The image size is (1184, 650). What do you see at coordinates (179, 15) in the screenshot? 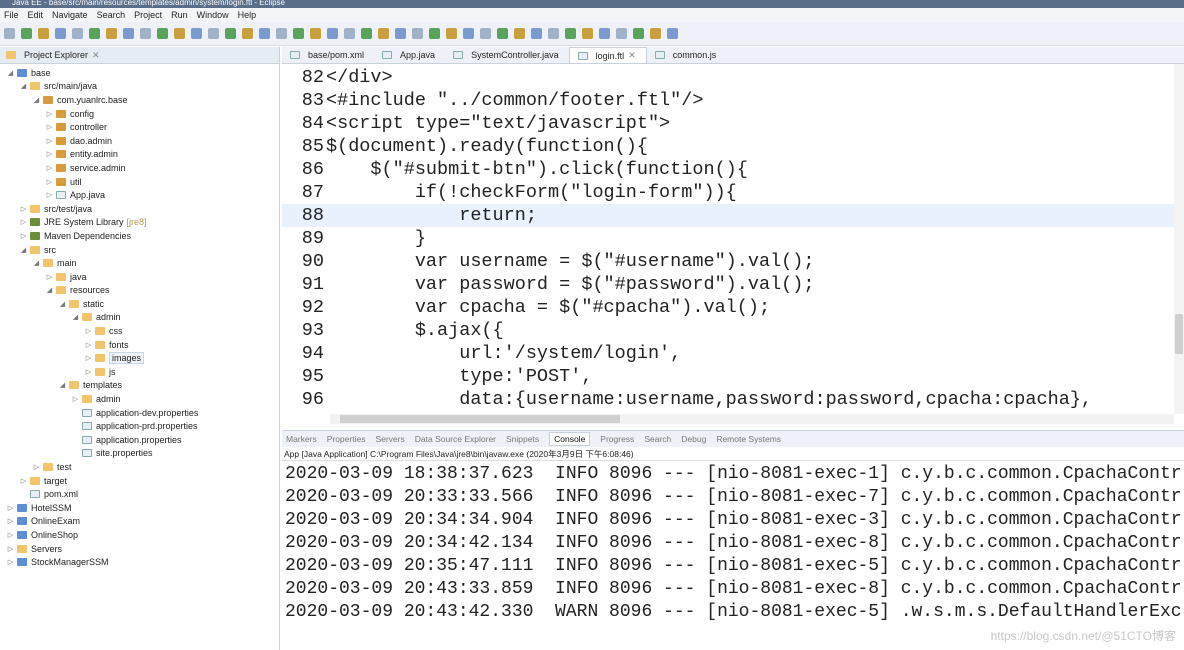
I see `menu-run: Run` at bounding box center [179, 15].